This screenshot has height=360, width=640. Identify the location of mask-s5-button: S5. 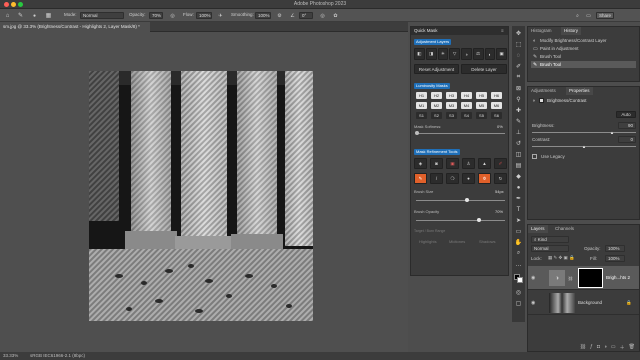
(481, 115).